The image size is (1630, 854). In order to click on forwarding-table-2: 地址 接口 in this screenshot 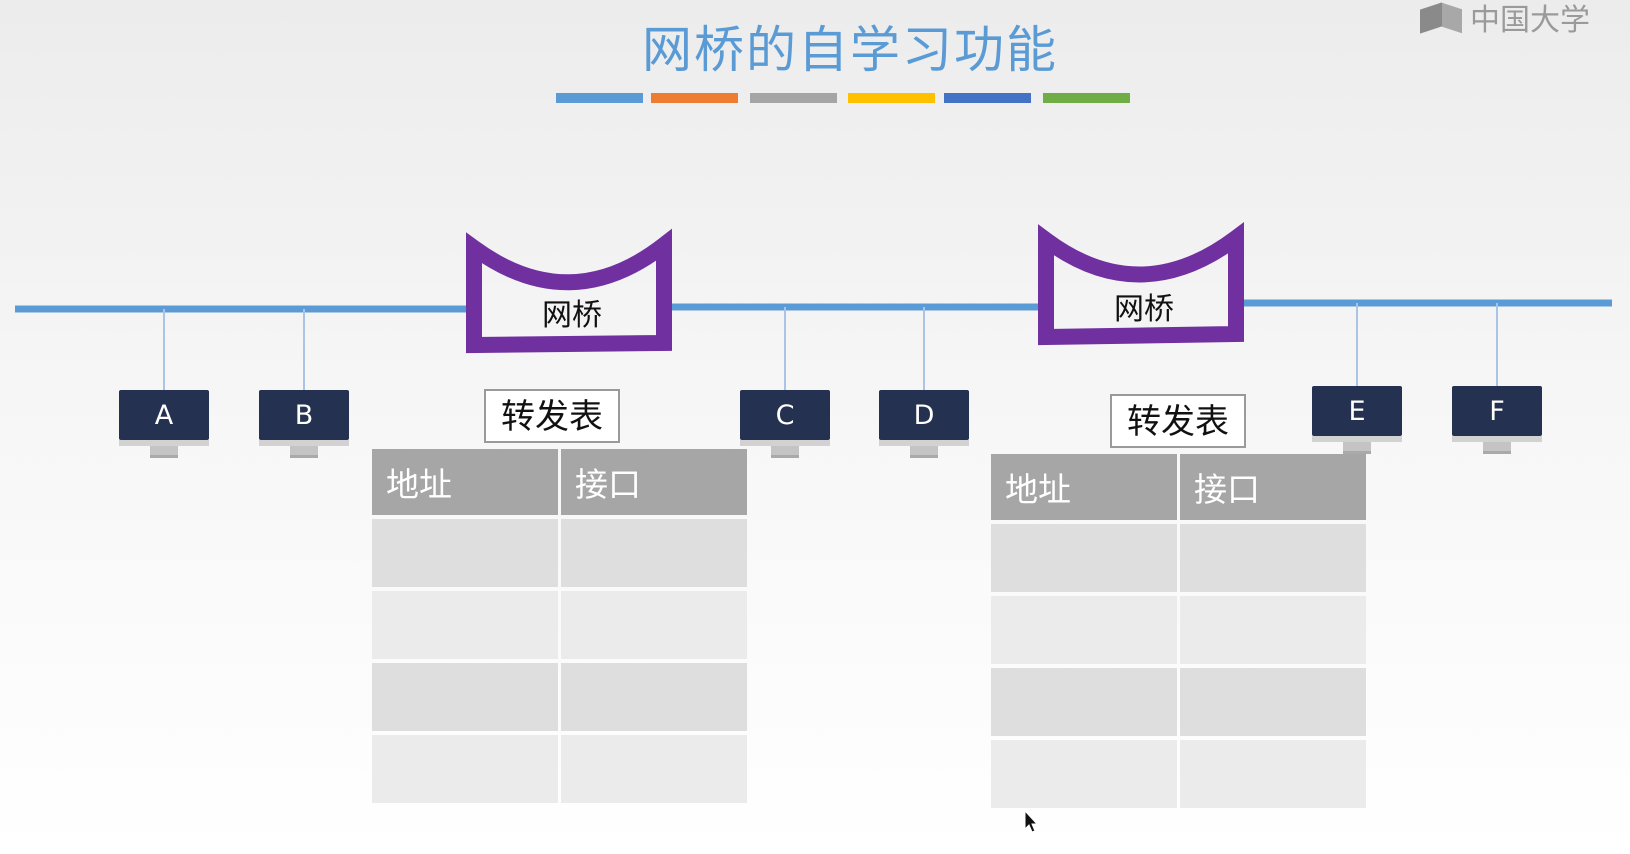, I will do `click(1178, 631)`.